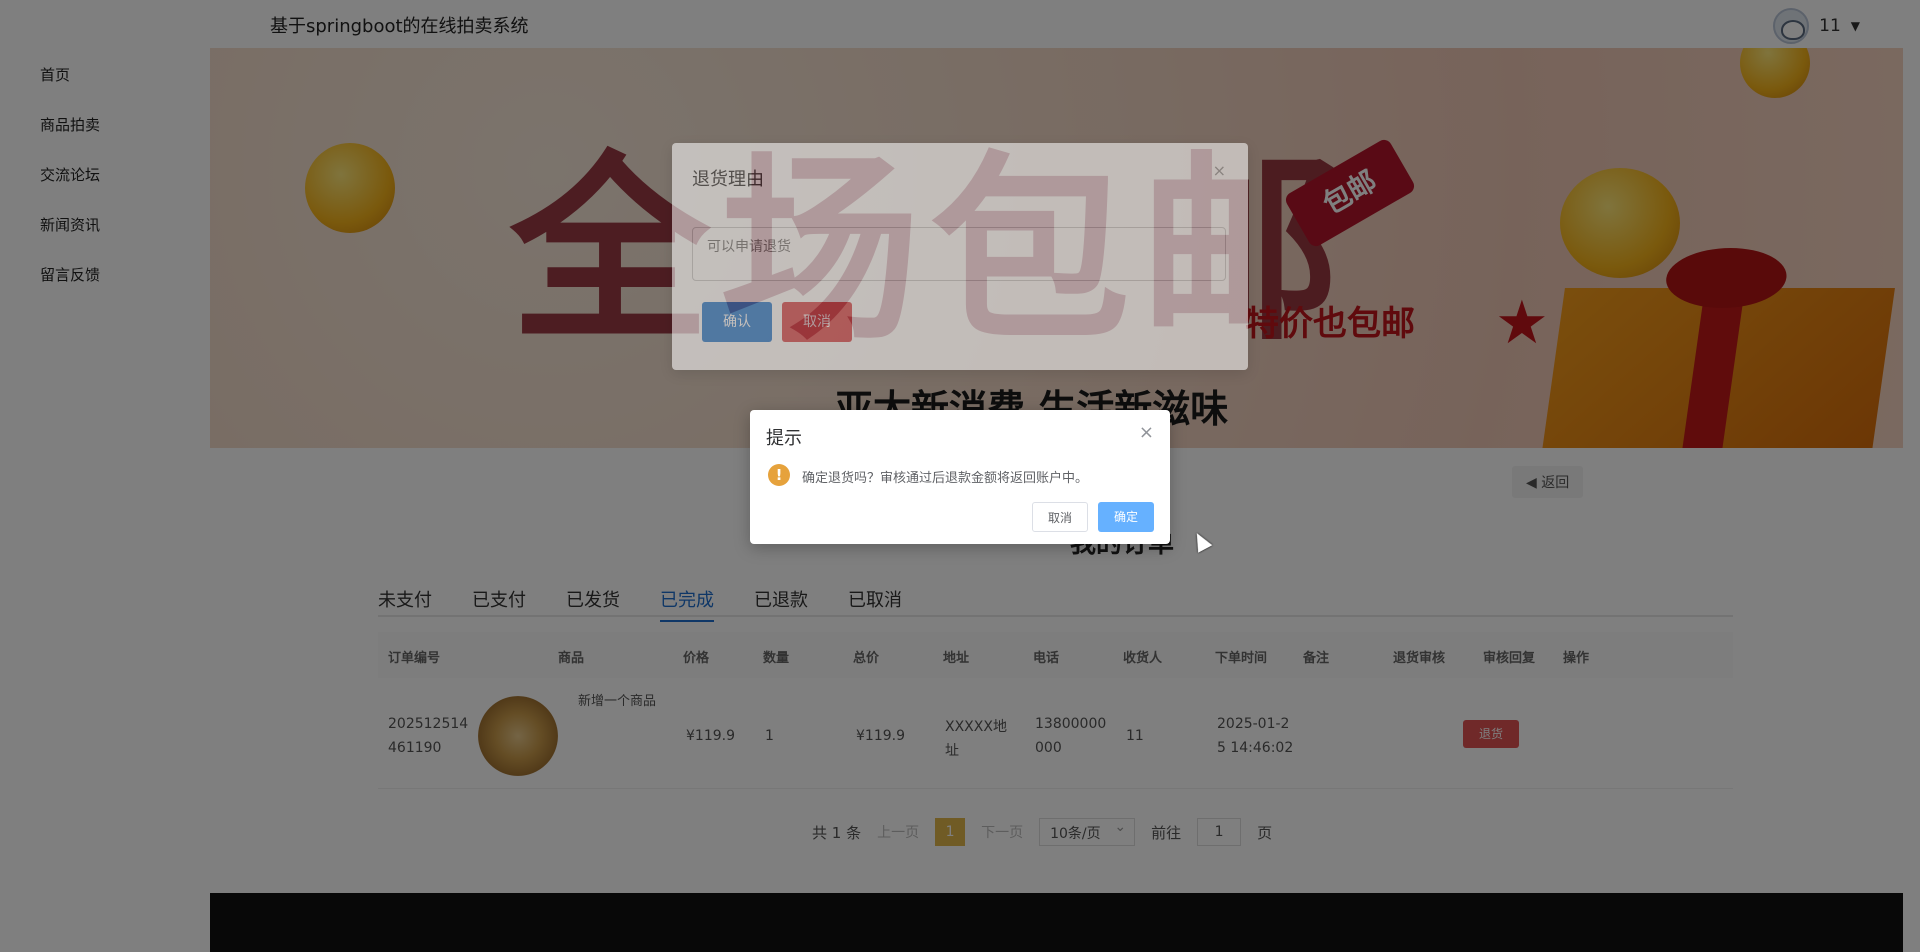 This screenshot has width=1920, height=952. I want to click on warning-icon: !, so click(779, 475).